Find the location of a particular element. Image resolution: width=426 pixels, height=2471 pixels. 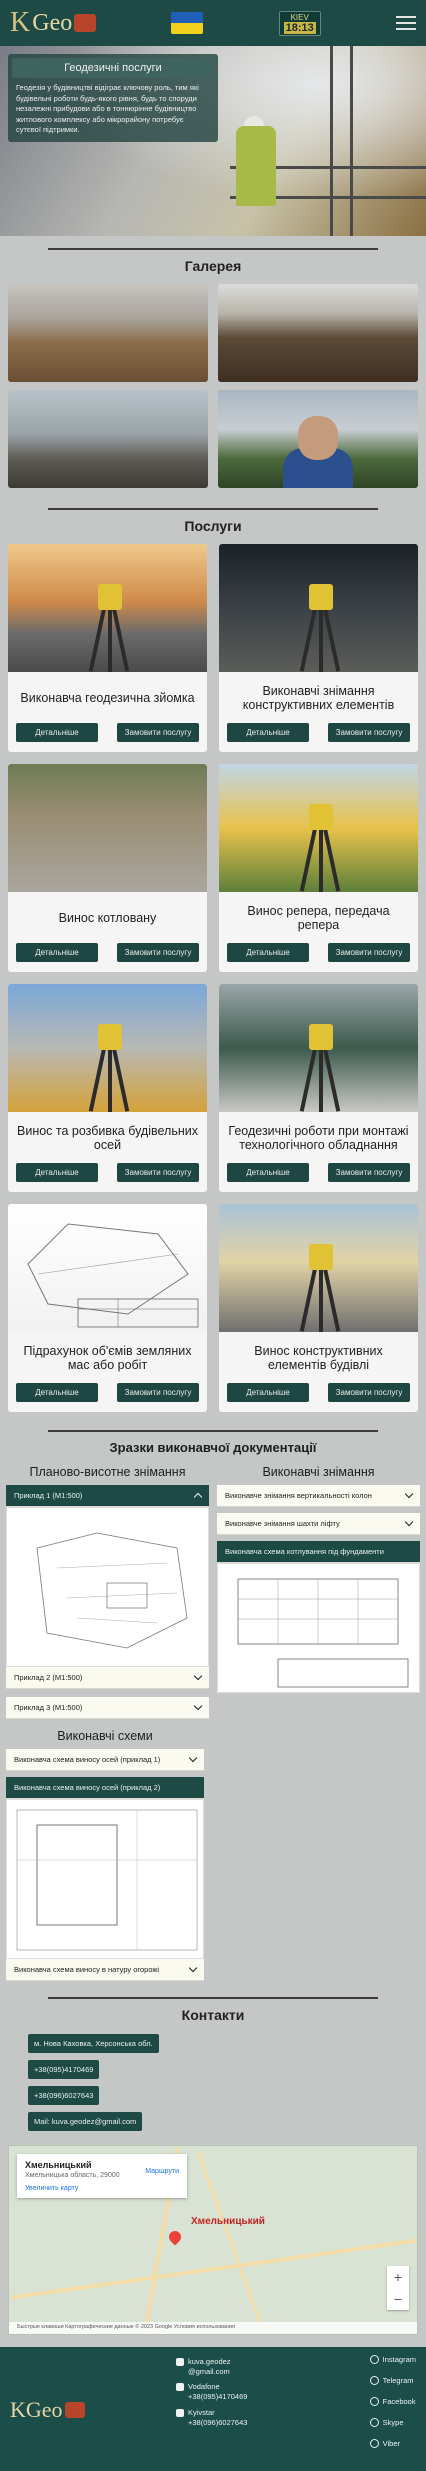

docs-title: Зразки виконавчої документації is located at coordinates (213, 1447).